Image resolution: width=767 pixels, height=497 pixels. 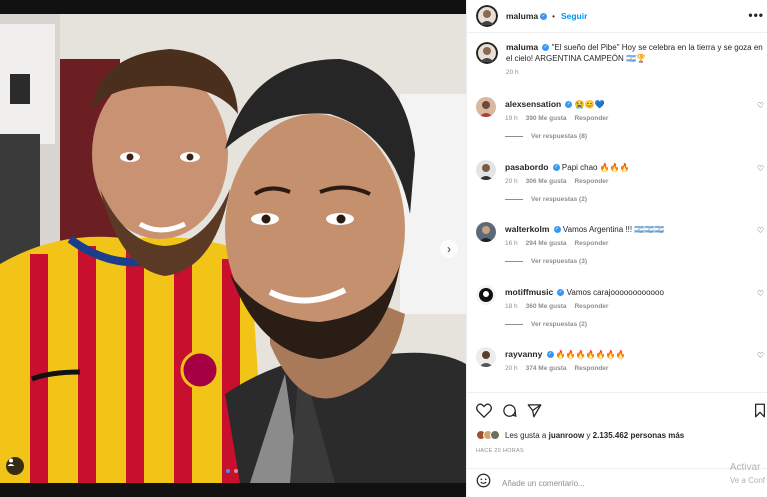 I want to click on carousel-dots, so click(x=232, y=471).